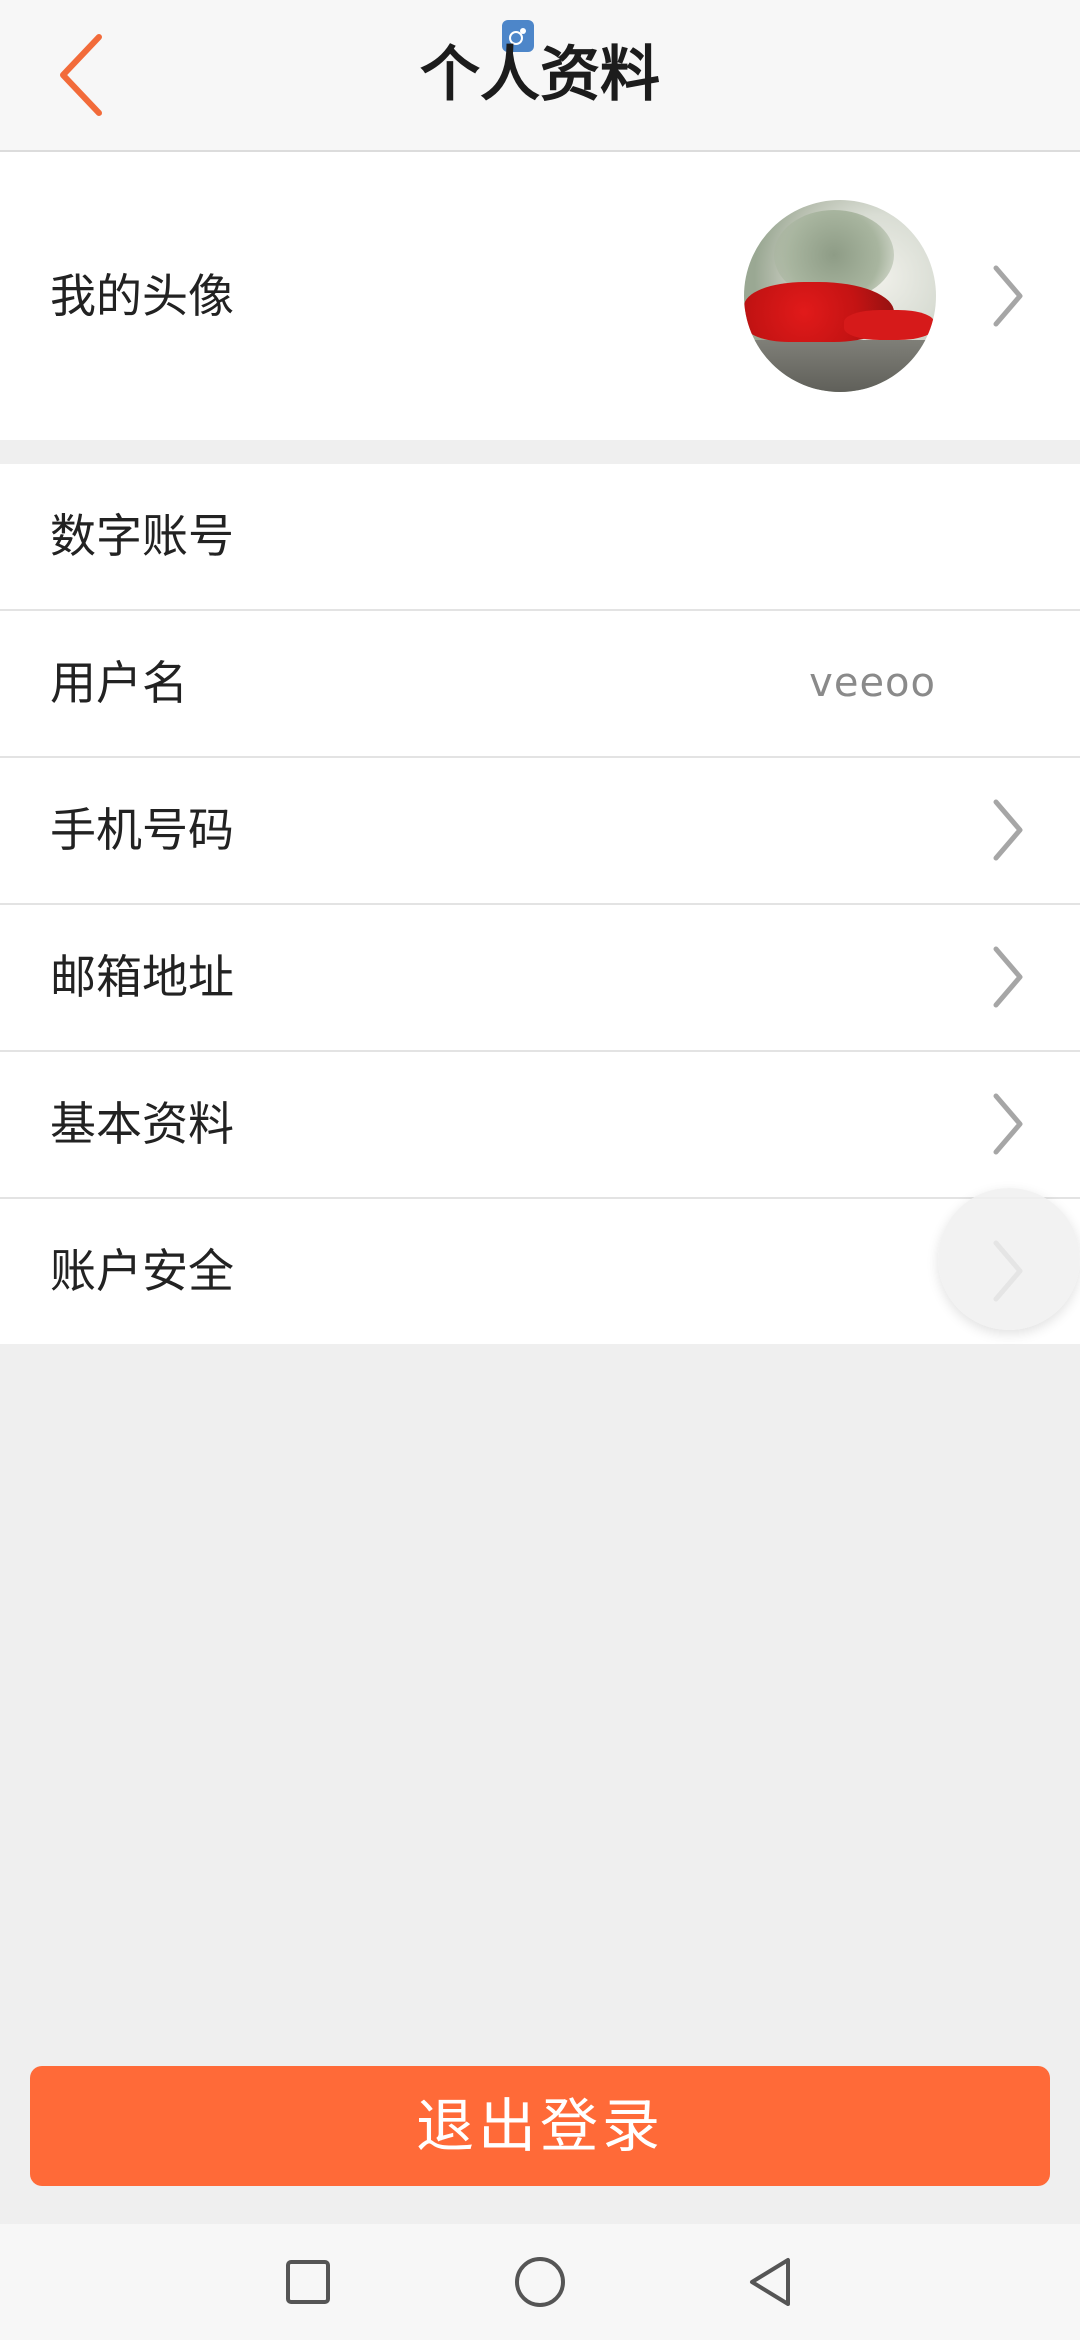 The width and height of the screenshot is (1080, 2340). I want to click on avatar-row: 我的头像, so click(540, 296).